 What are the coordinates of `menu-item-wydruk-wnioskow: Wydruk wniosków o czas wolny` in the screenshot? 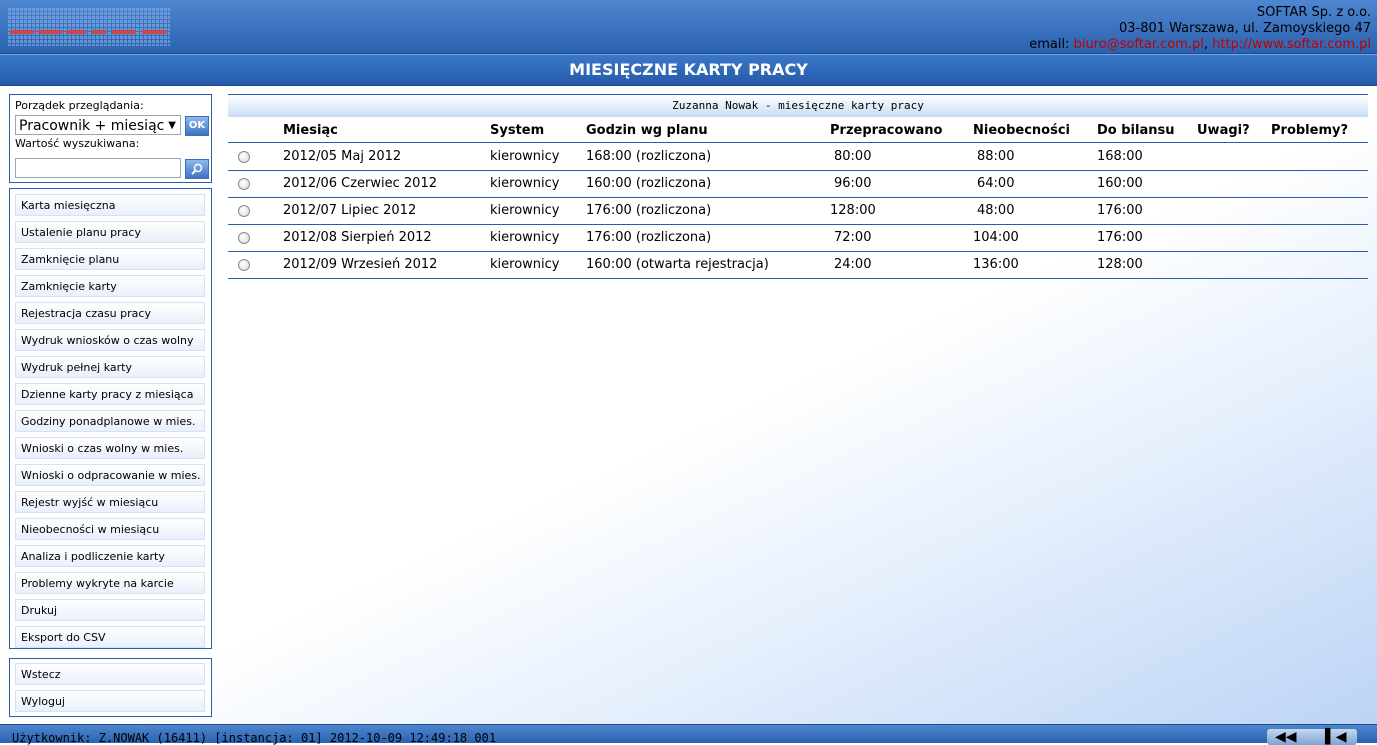 It's located at (110, 340).